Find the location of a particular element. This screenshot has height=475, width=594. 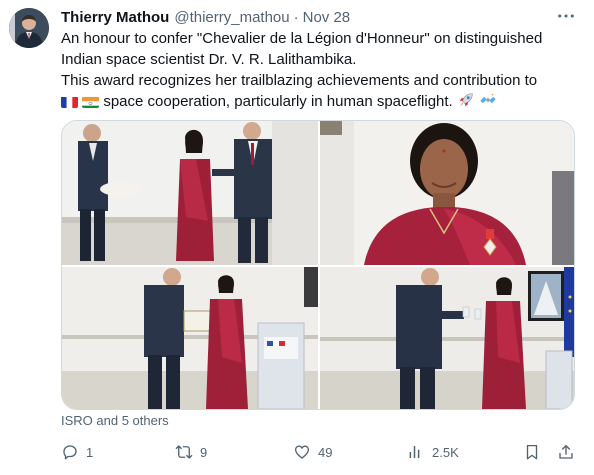

tweet-date: Nov 28 is located at coordinates (327, 17).